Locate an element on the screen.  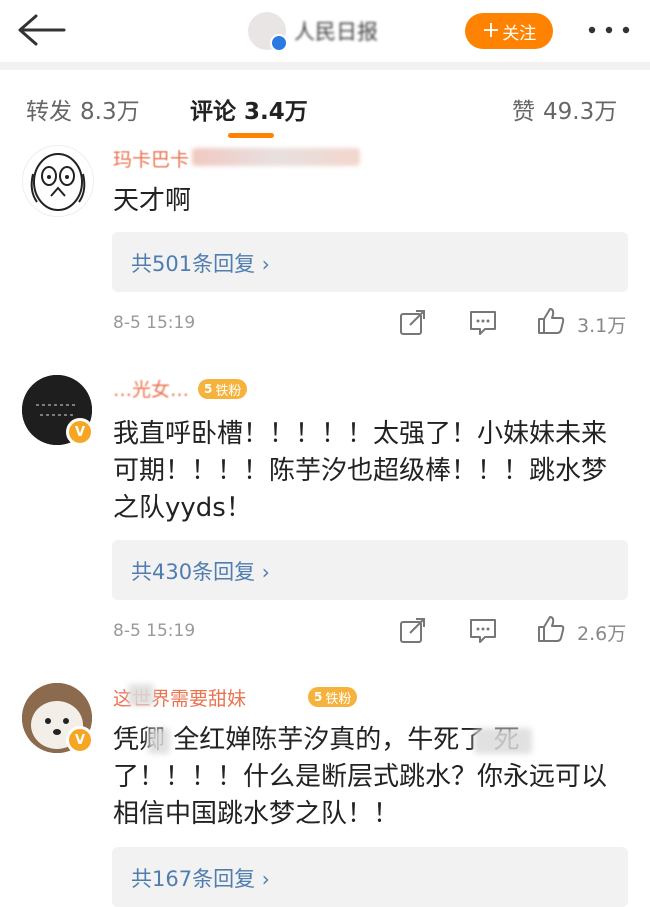
account-header: 人民日报 is located at coordinates (313, 31).